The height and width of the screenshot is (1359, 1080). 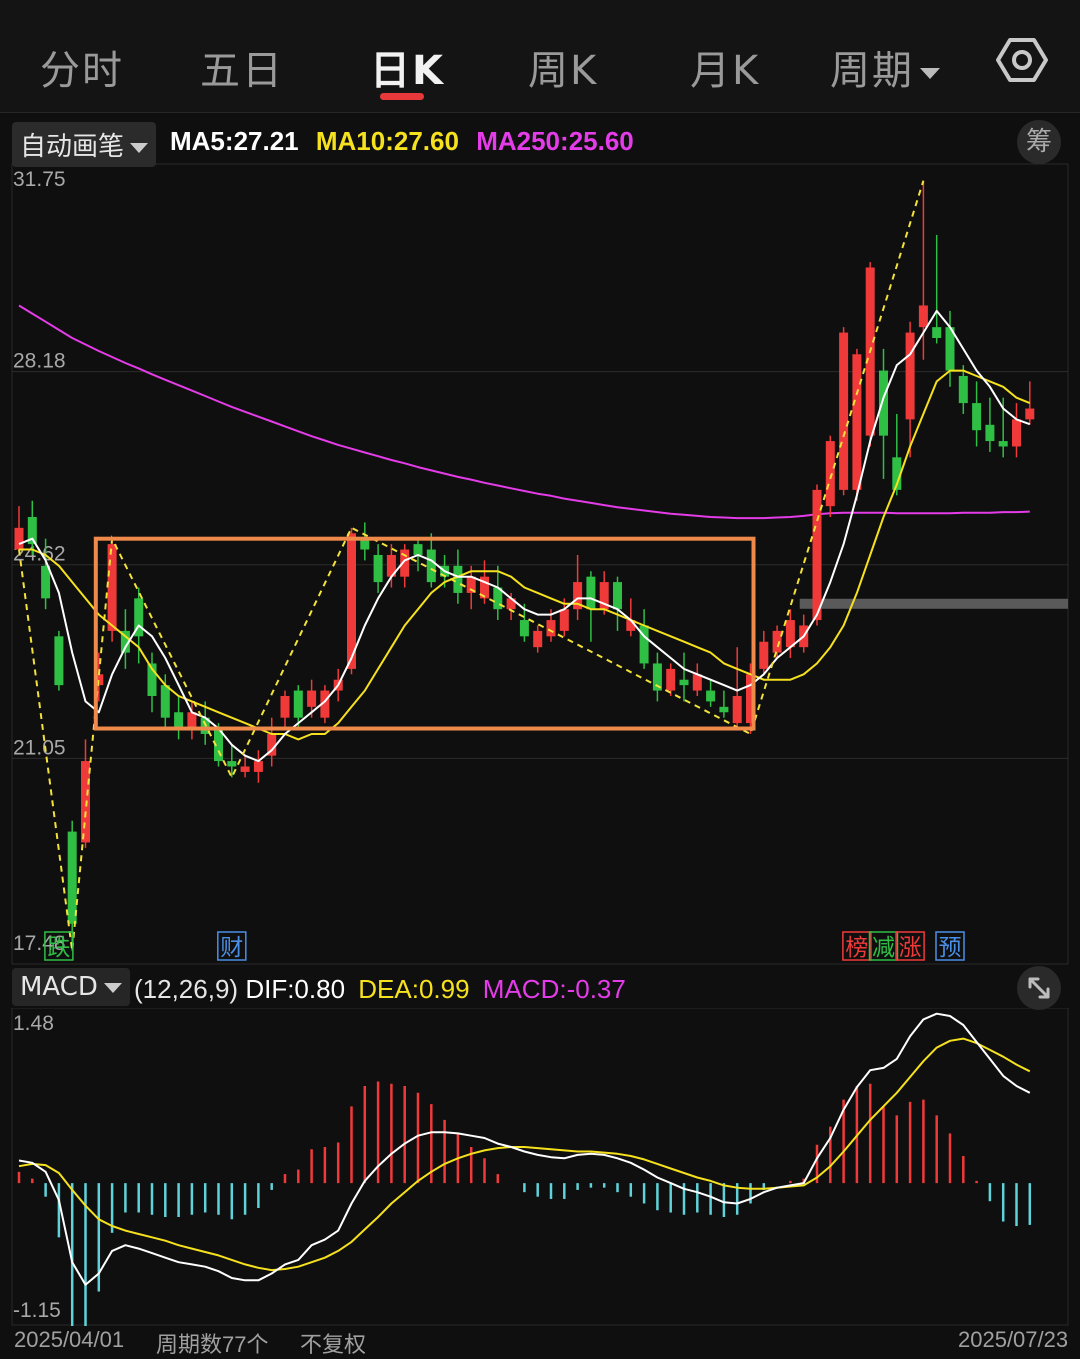 I want to click on macd-legend: (12,26,9) DIF:0.80 DEA:0.99 MACD:-0.37, so click(x=380, y=989).